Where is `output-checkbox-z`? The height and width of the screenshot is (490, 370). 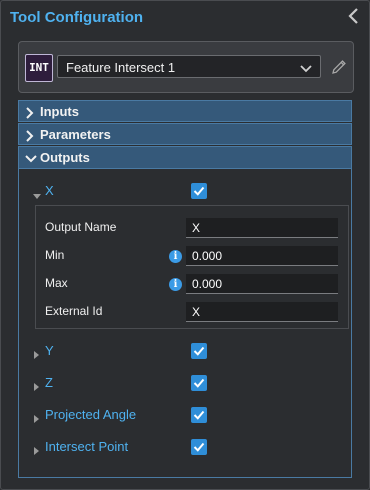
output-checkbox-z is located at coordinates (199, 383).